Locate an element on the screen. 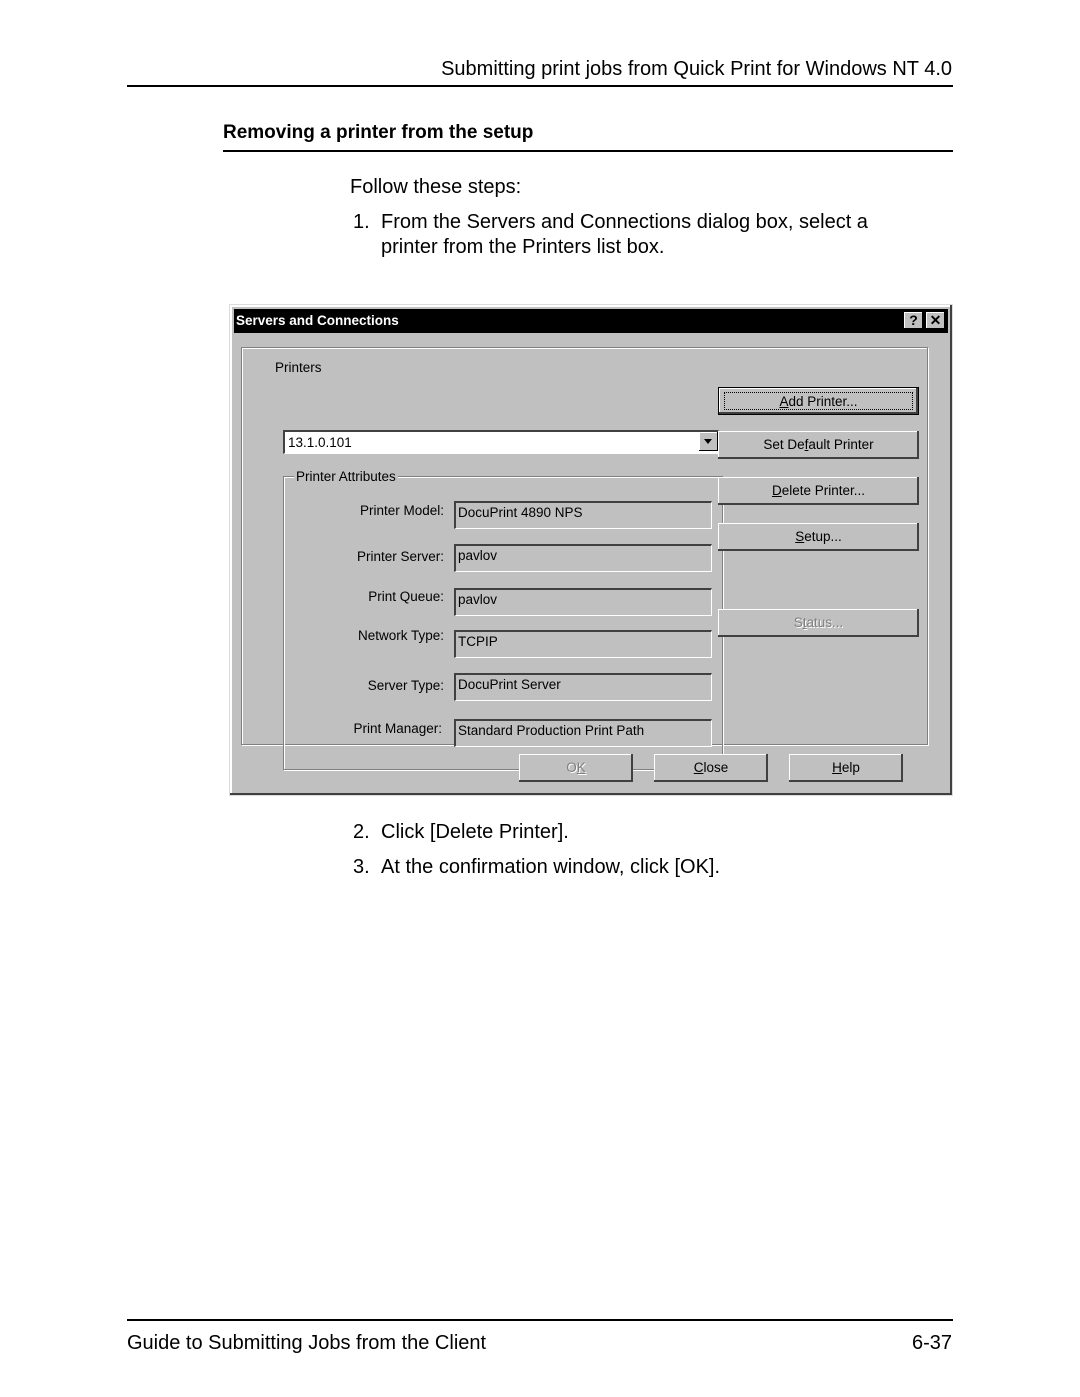 This screenshot has width=1080, height=1397. server-type-label: Server Type: is located at coordinates (405, 685).